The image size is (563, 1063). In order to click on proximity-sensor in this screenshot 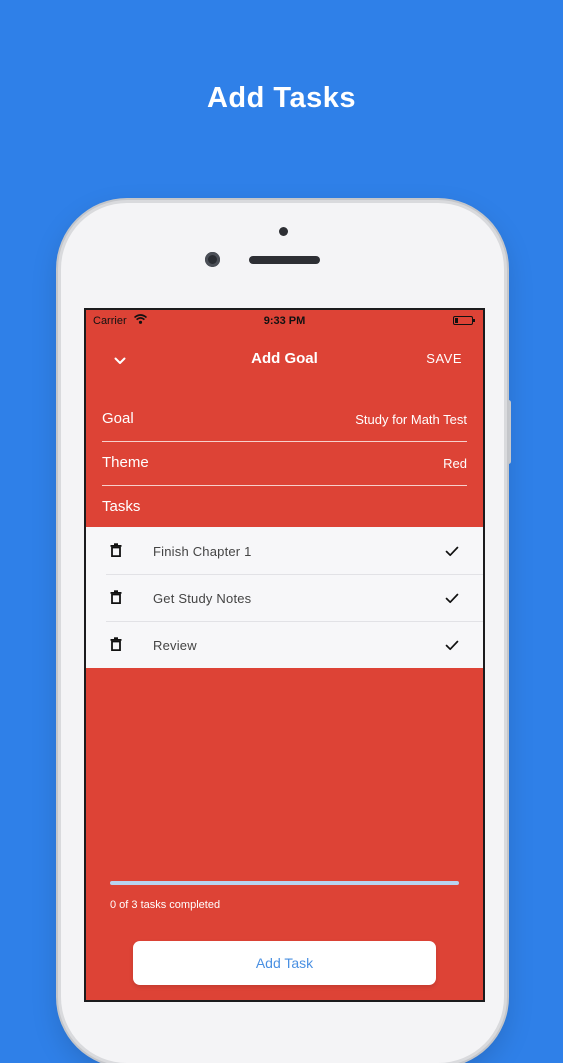, I will do `click(283, 231)`.